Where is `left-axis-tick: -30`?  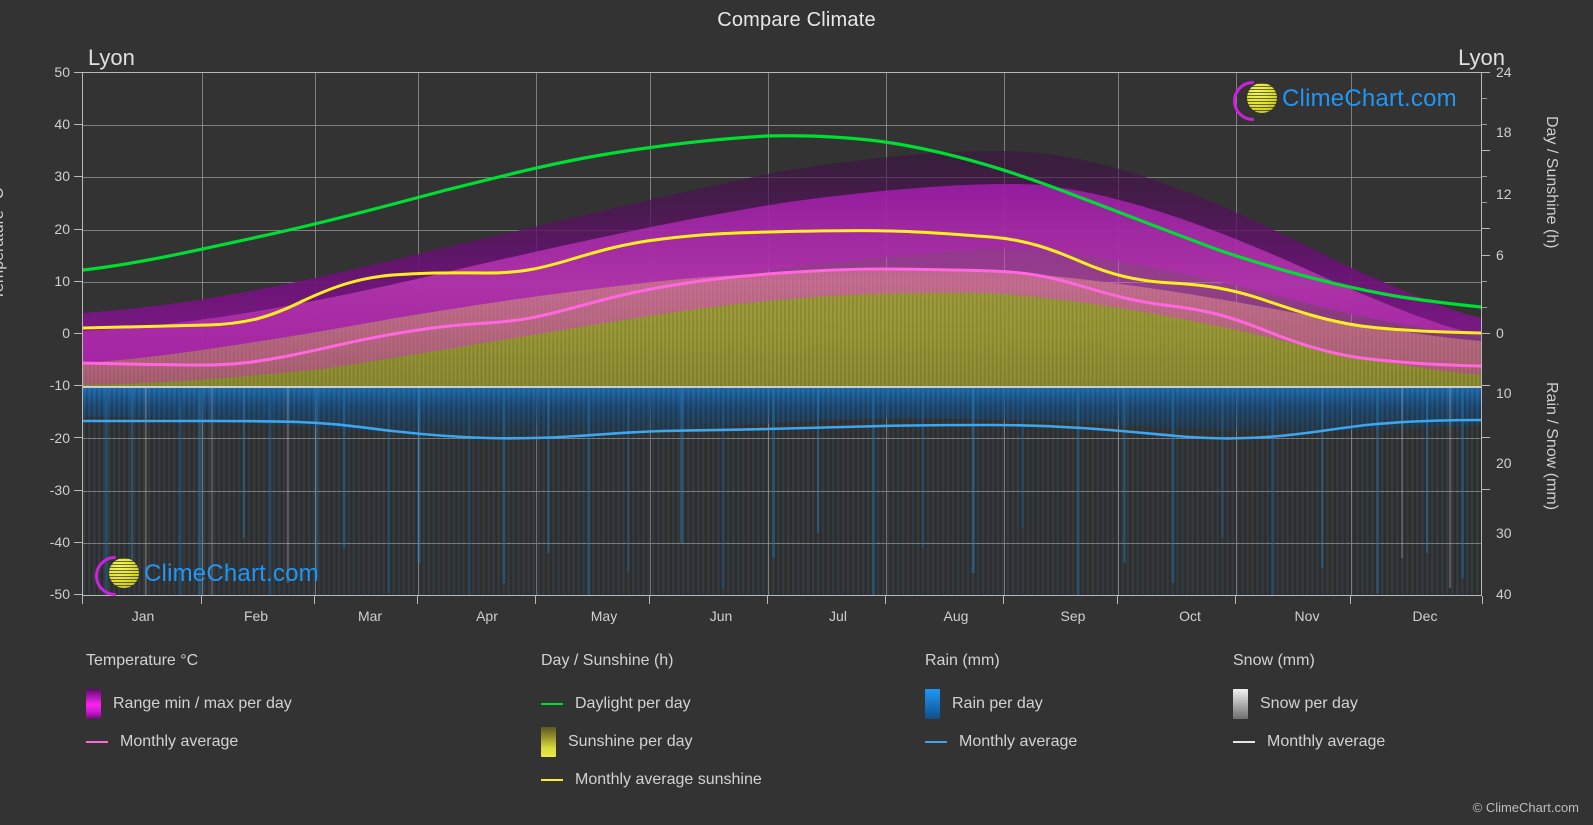 left-axis-tick: -30 is located at coordinates (59, 490).